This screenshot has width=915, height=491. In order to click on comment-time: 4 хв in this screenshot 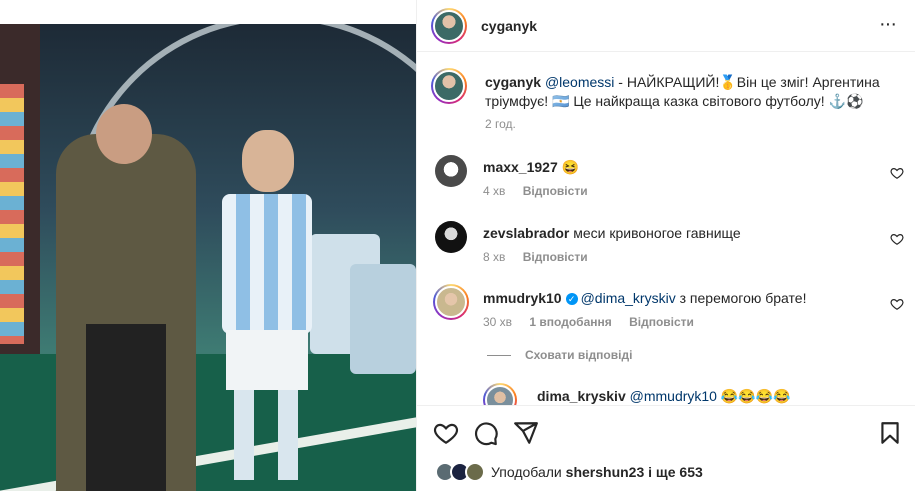, I will do `click(494, 191)`.